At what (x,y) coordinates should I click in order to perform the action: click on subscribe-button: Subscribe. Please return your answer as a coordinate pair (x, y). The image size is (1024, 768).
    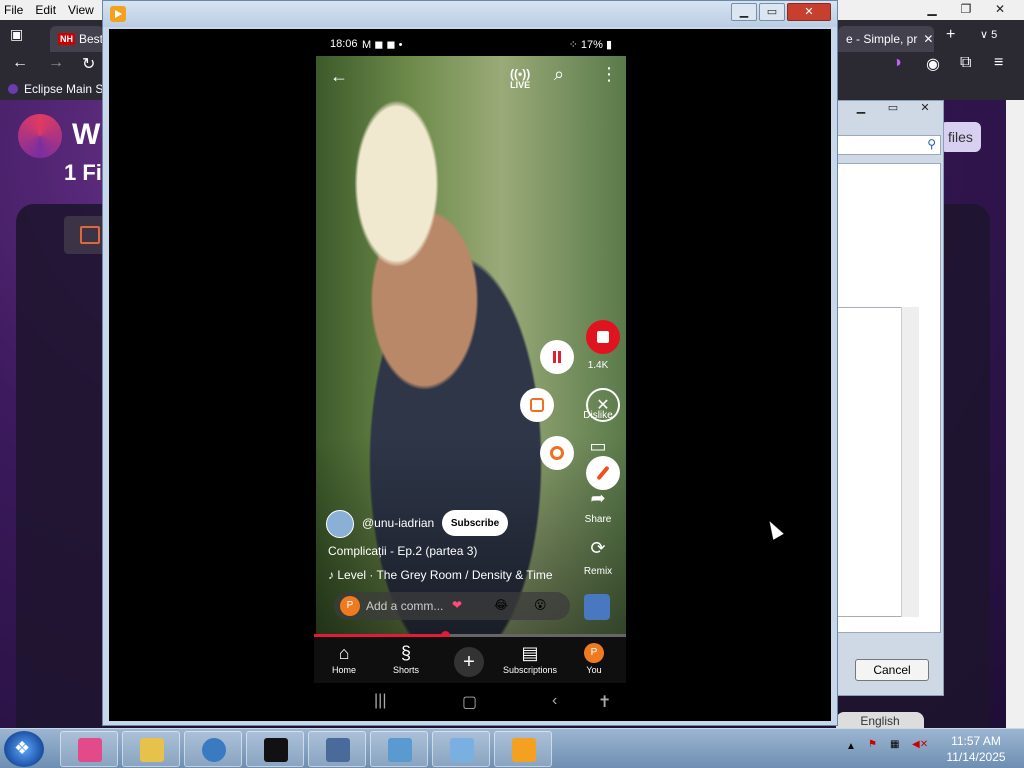
    Looking at the image, I should click on (475, 523).